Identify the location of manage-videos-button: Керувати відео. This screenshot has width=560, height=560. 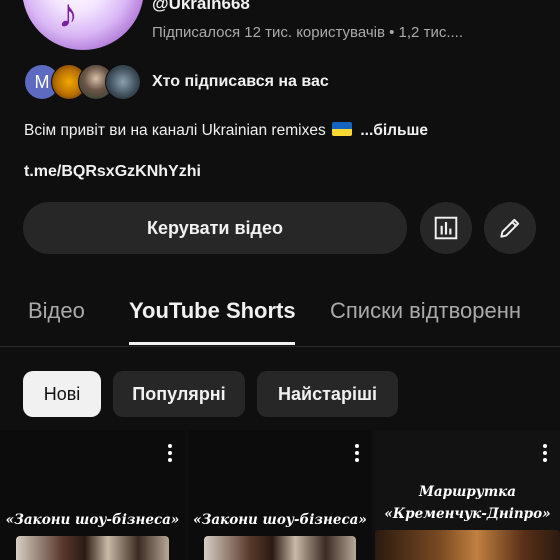
(215, 228).